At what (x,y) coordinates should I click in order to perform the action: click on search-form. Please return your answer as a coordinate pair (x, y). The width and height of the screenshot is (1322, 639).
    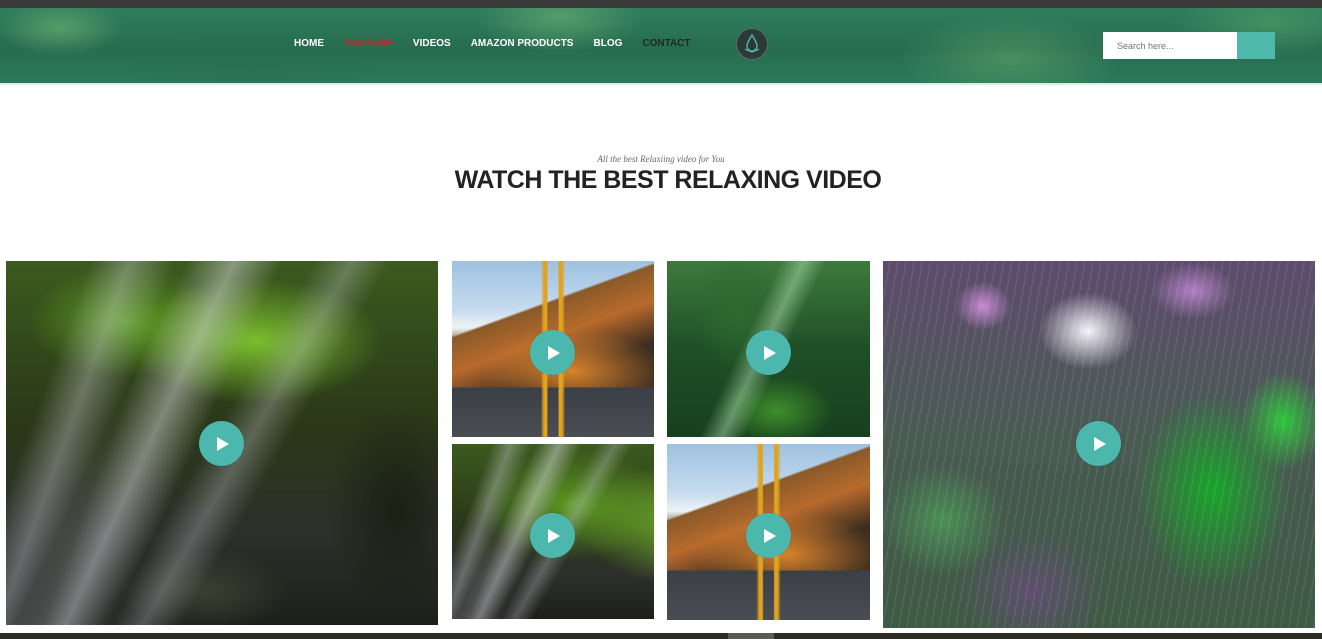
    Looking at the image, I should click on (1189, 45).